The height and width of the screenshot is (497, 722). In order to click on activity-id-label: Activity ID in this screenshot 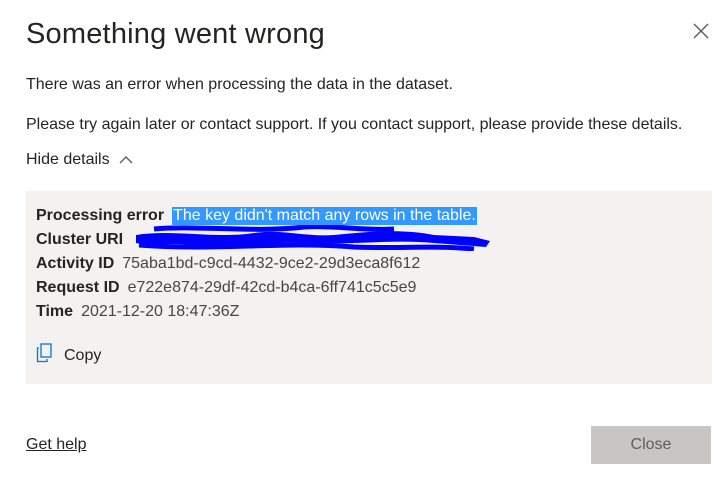, I will do `click(75, 263)`.